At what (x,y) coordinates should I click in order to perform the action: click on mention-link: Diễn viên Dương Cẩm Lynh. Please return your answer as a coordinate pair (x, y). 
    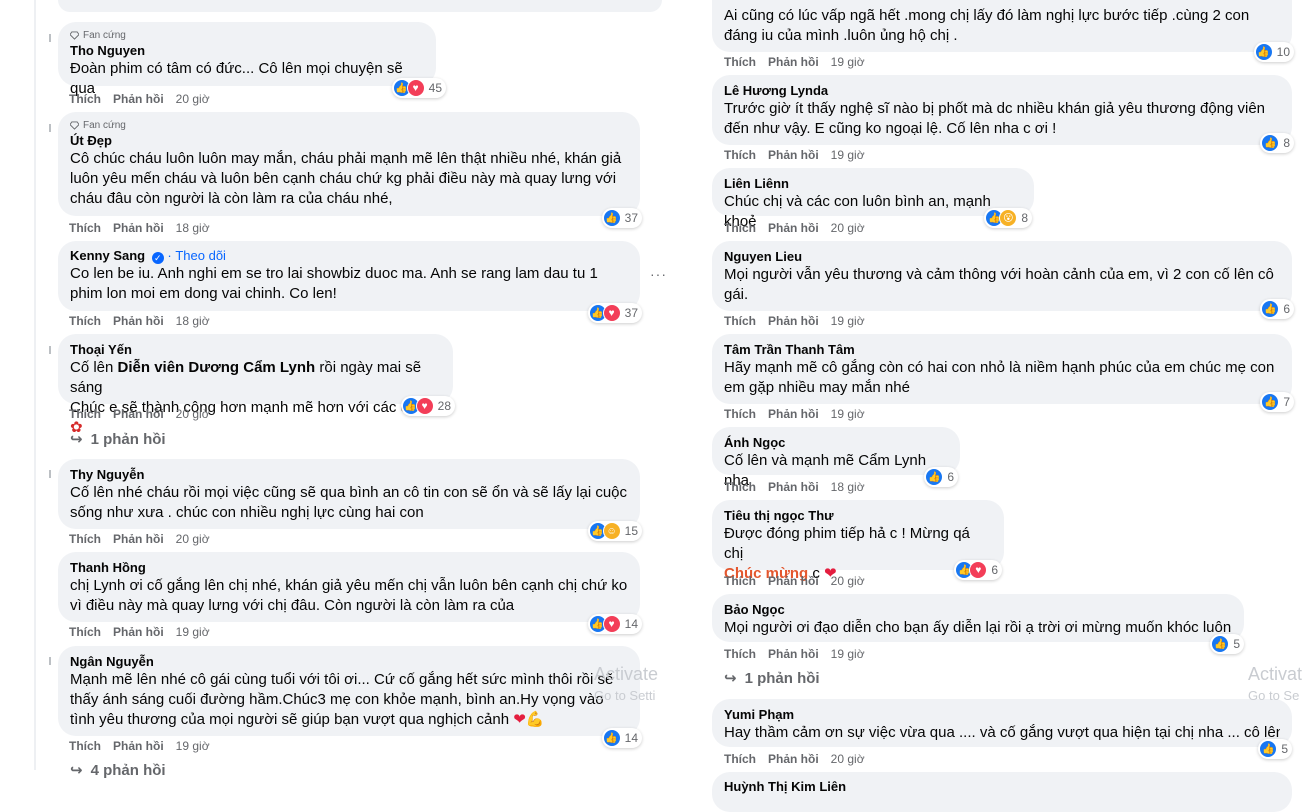
    Looking at the image, I should click on (217, 367).